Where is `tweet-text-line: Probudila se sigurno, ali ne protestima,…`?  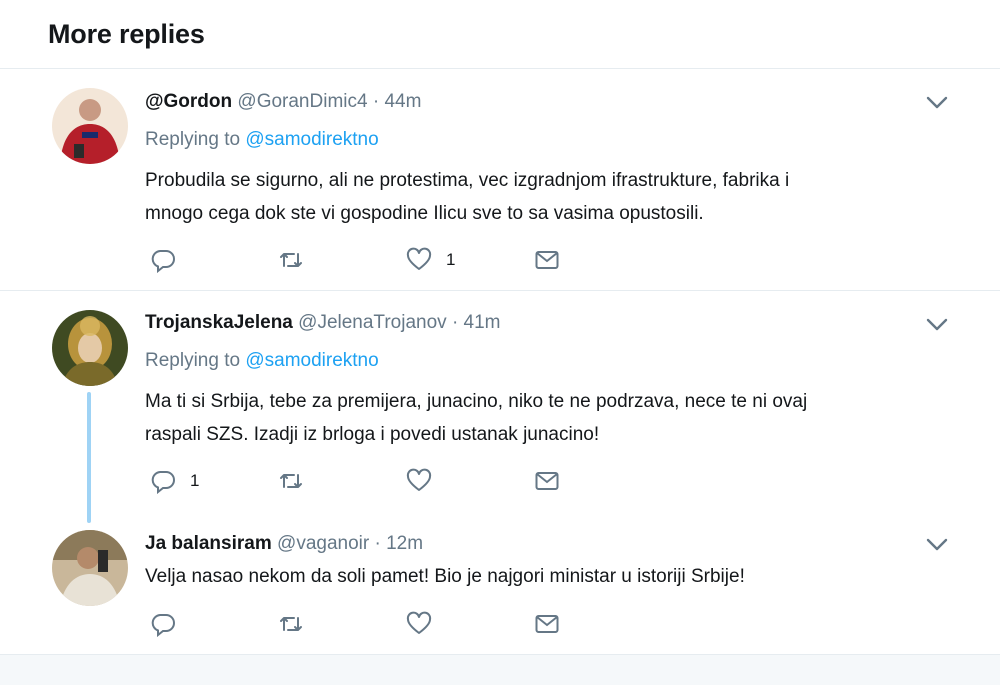
tweet-text-line: Probudila se sigurno, ali ne protestima,… is located at coordinates (467, 180).